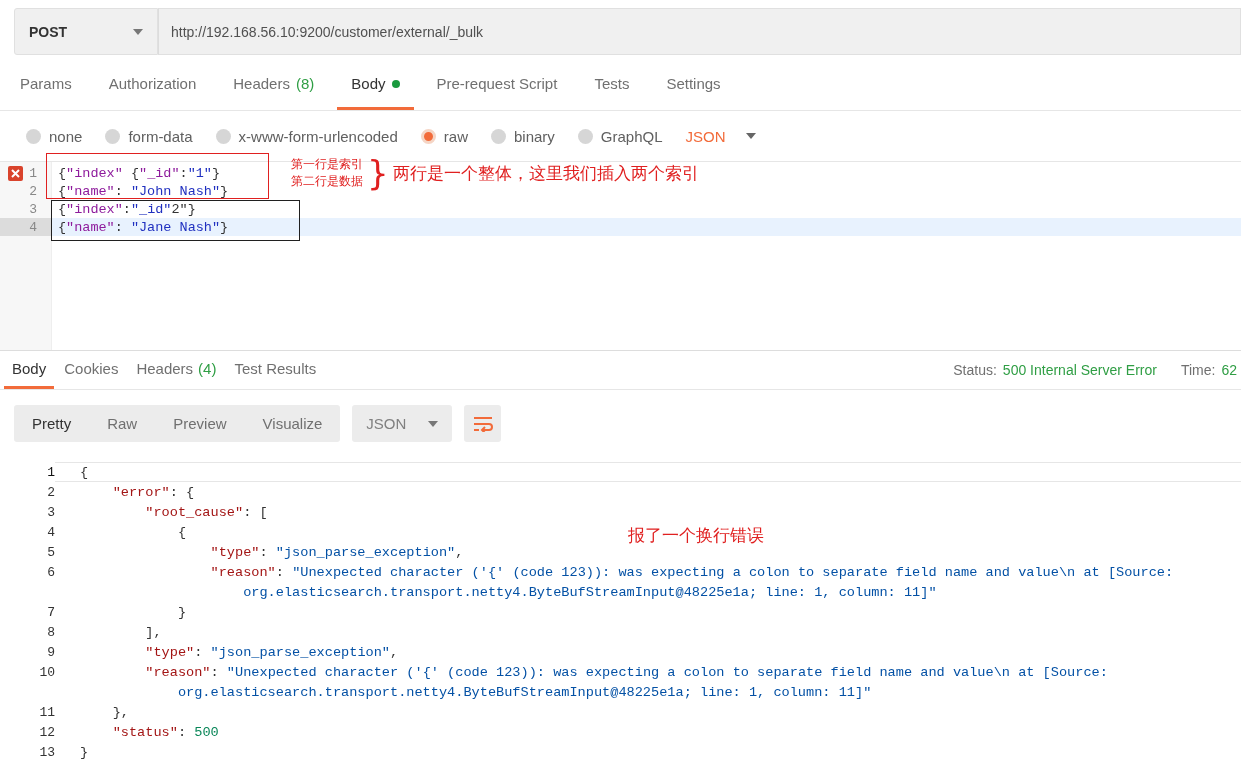 This screenshot has width=1241, height=764. Describe the element at coordinates (29, 370) in the screenshot. I see `response-tab: Body` at that location.